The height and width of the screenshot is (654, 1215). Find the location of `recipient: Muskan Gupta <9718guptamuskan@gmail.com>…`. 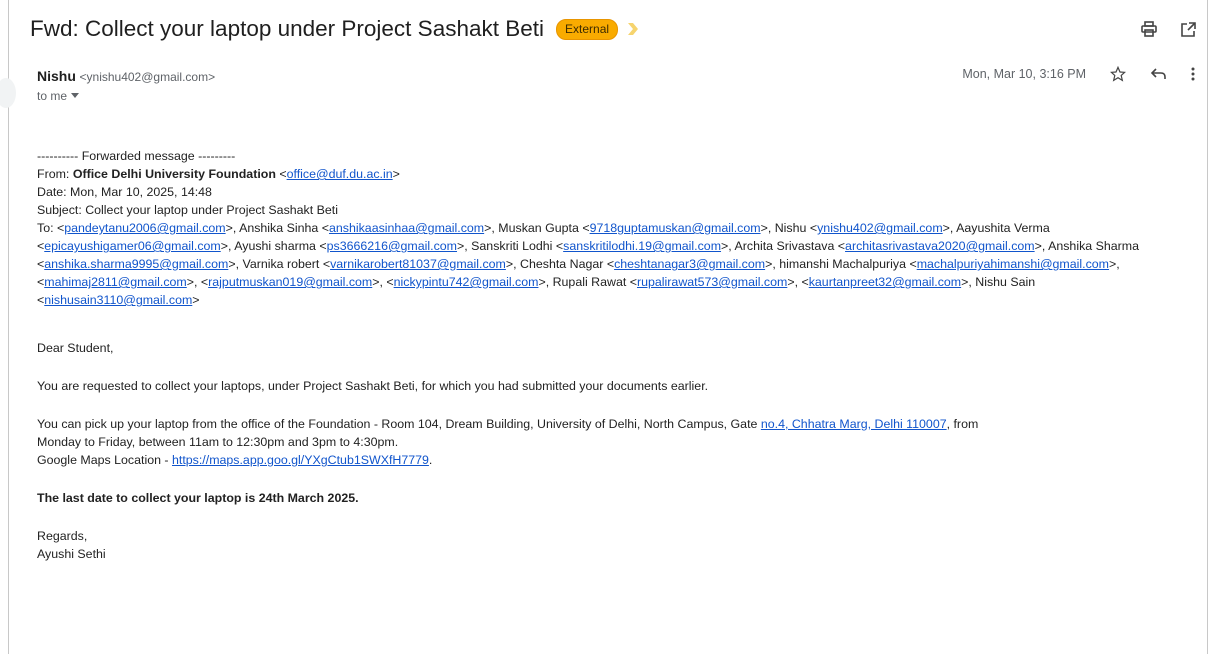

recipient: Muskan Gupta <9718guptamuskan@gmail.com>… is located at coordinates (636, 228).